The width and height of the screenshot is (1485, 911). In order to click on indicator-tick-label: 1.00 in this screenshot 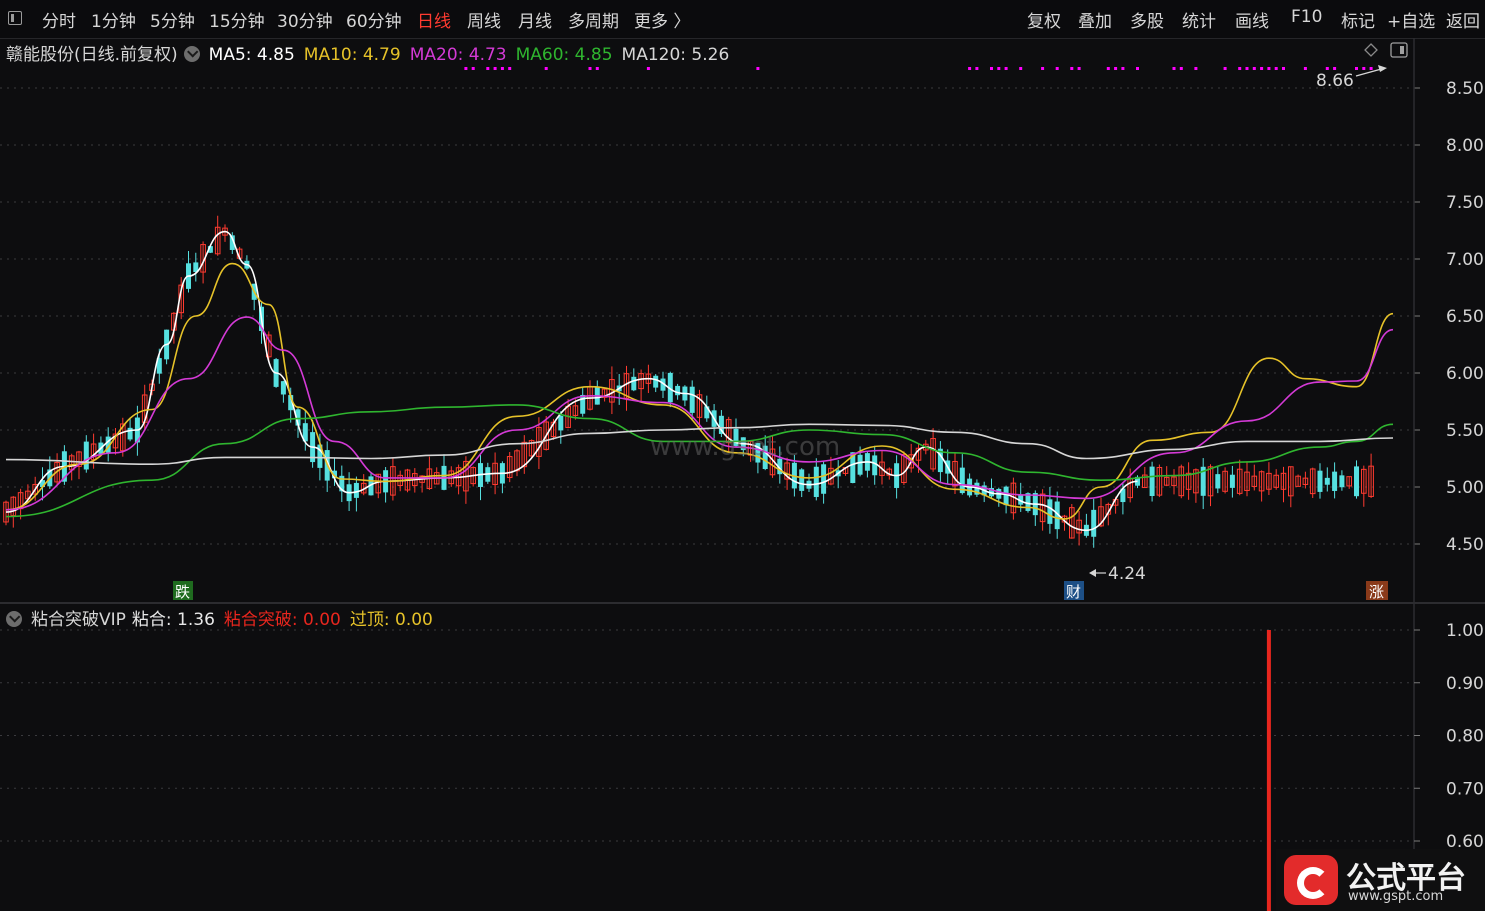, I will do `click(1465, 631)`.